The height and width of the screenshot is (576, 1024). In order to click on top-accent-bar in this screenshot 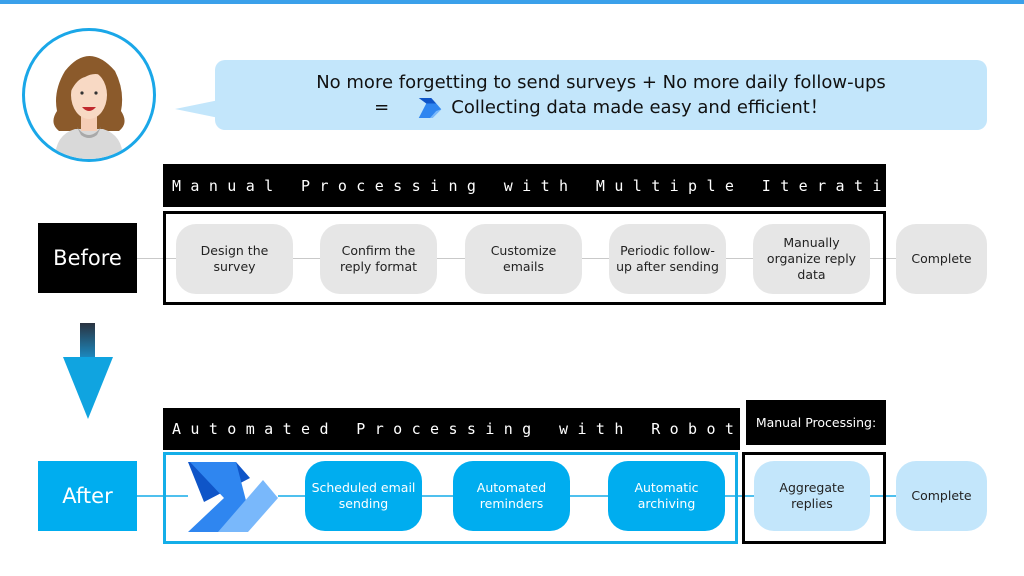, I will do `click(512, 2)`.